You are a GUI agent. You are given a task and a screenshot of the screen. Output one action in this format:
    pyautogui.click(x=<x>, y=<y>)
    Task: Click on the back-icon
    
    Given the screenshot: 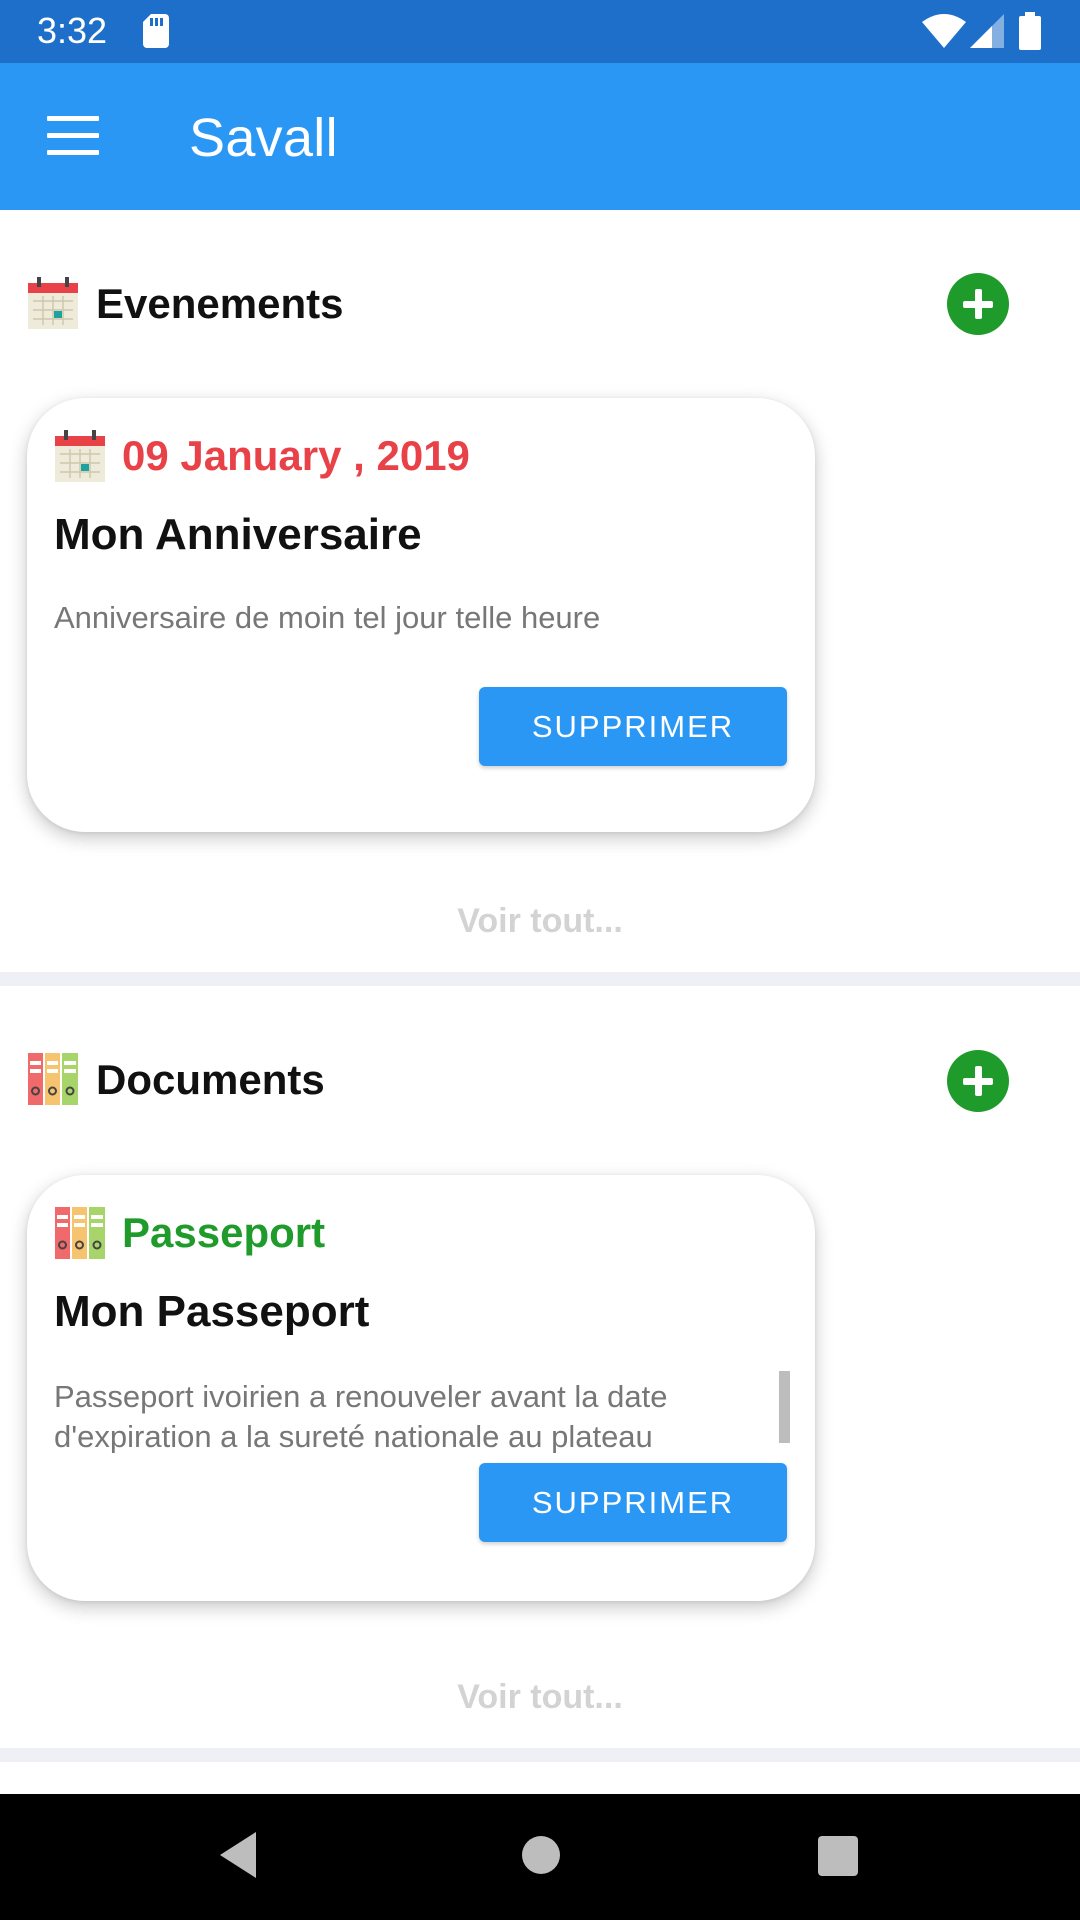 What is the action you would take?
    pyautogui.click(x=238, y=1855)
    